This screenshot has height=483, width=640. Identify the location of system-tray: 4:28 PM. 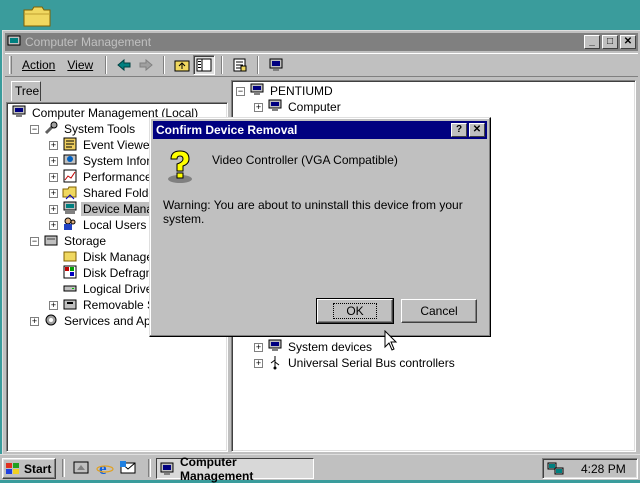
(590, 468).